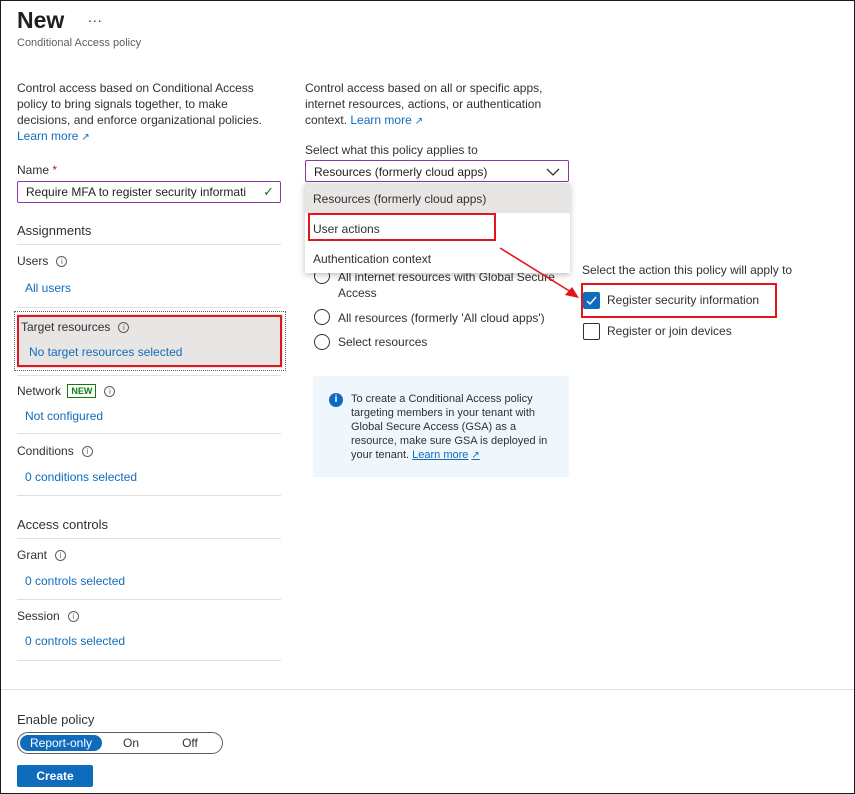  Describe the element at coordinates (322, 342) in the screenshot. I see `radio-select-resources` at that location.